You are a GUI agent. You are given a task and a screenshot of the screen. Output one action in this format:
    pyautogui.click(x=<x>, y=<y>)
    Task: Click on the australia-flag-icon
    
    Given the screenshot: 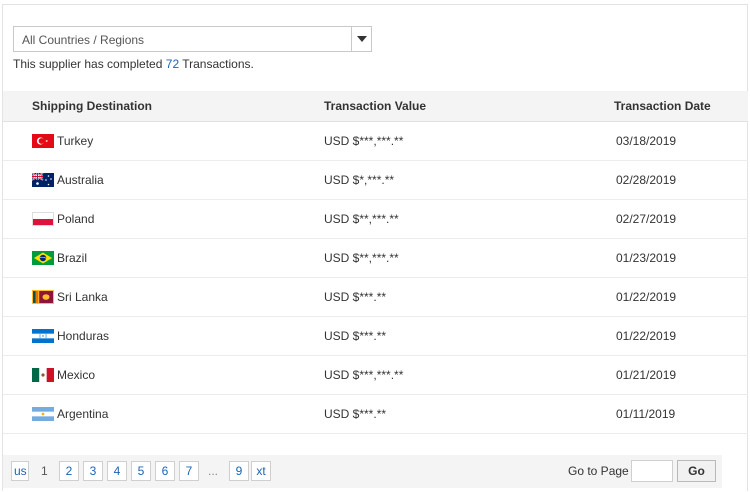 What is the action you would take?
    pyautogui.click(x=43, y=180)
    